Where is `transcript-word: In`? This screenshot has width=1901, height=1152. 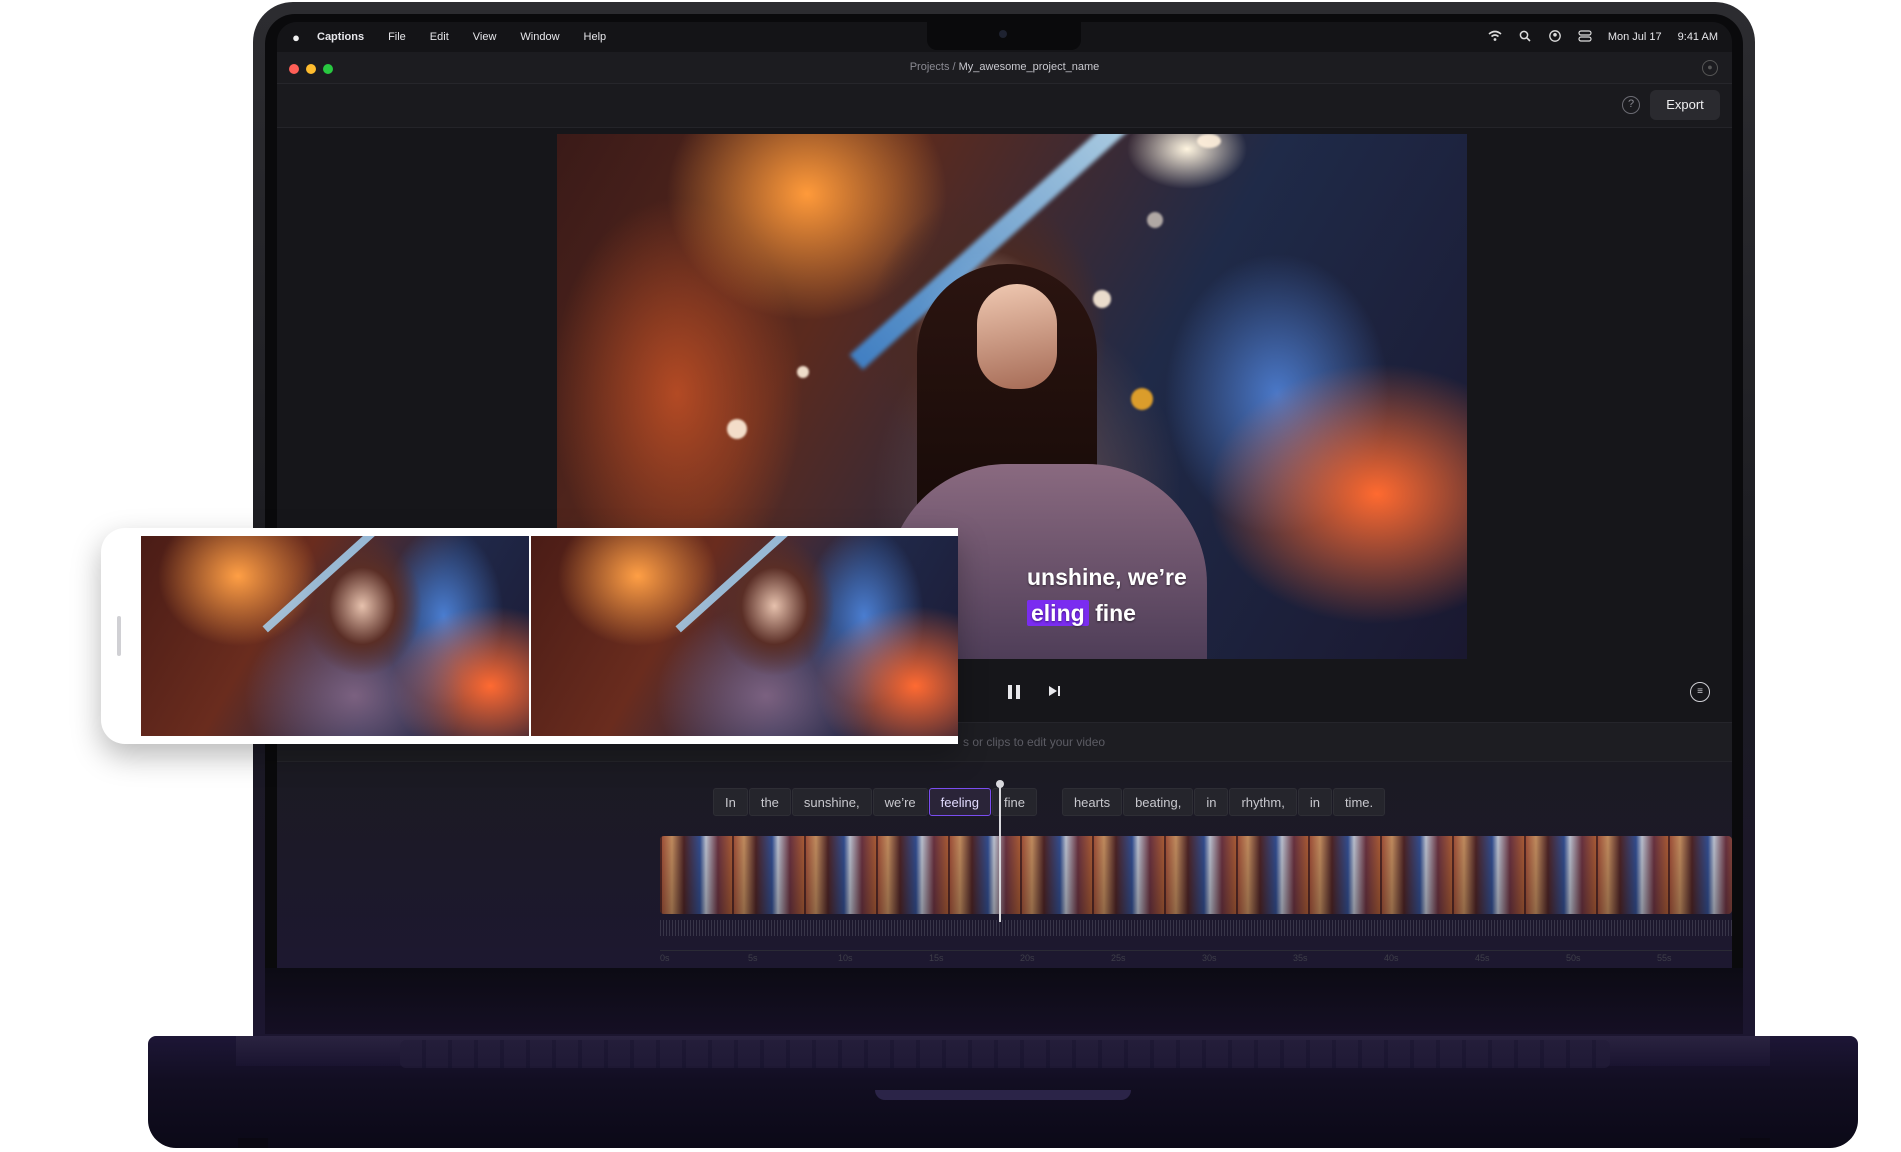
transcript-word: In is located at coordinates (730, 802).